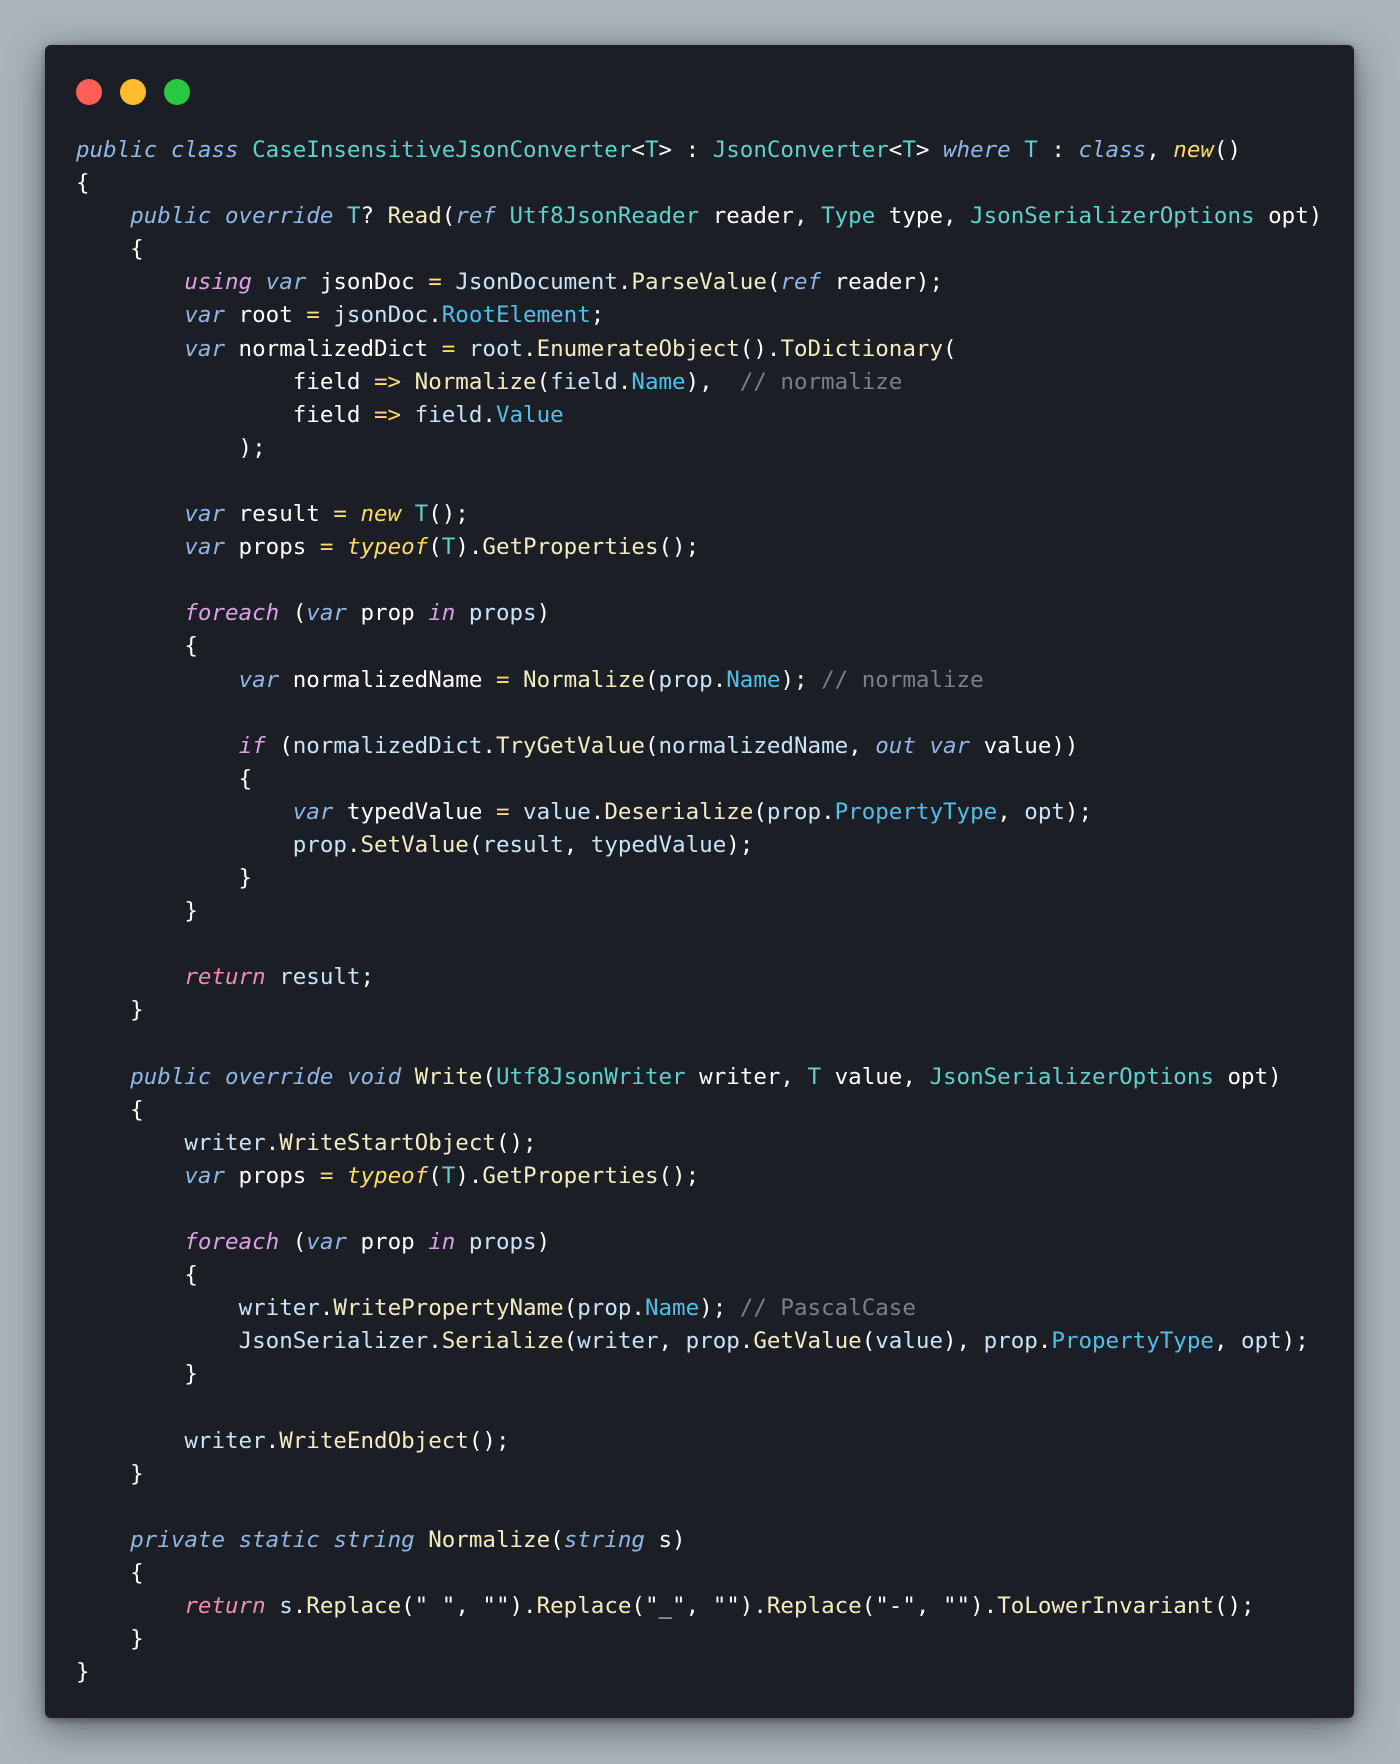 This screenshot has width=1400, height=1764. Describe the element at coordinates (710, 779) in the screenshot. I see `code-line: {` at that location.